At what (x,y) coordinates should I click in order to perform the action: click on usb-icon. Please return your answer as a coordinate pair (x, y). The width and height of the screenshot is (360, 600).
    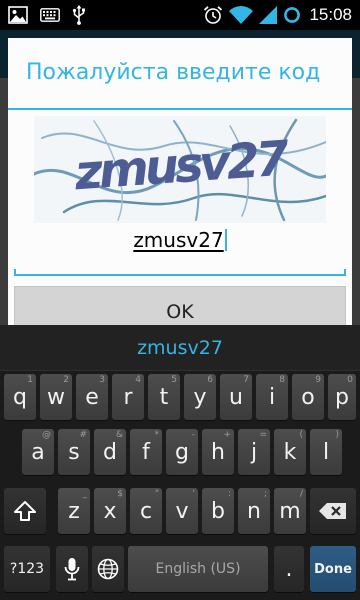
    Looking at the image, I should click on (78, 15).